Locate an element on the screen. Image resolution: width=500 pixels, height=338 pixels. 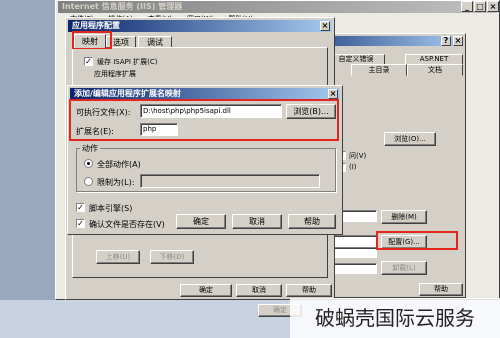
exe-label: 可执行文件(X): is located at coordinates (103, 112).